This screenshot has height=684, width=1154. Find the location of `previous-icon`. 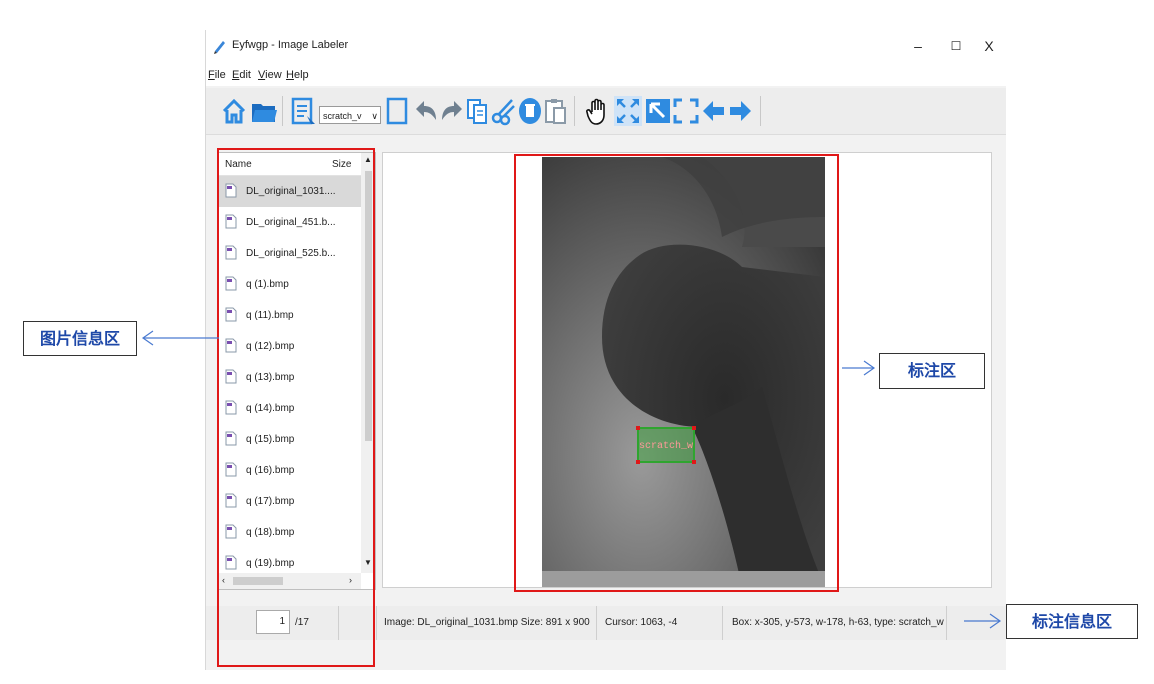

previous-icon is located at coordinates (714, 111).